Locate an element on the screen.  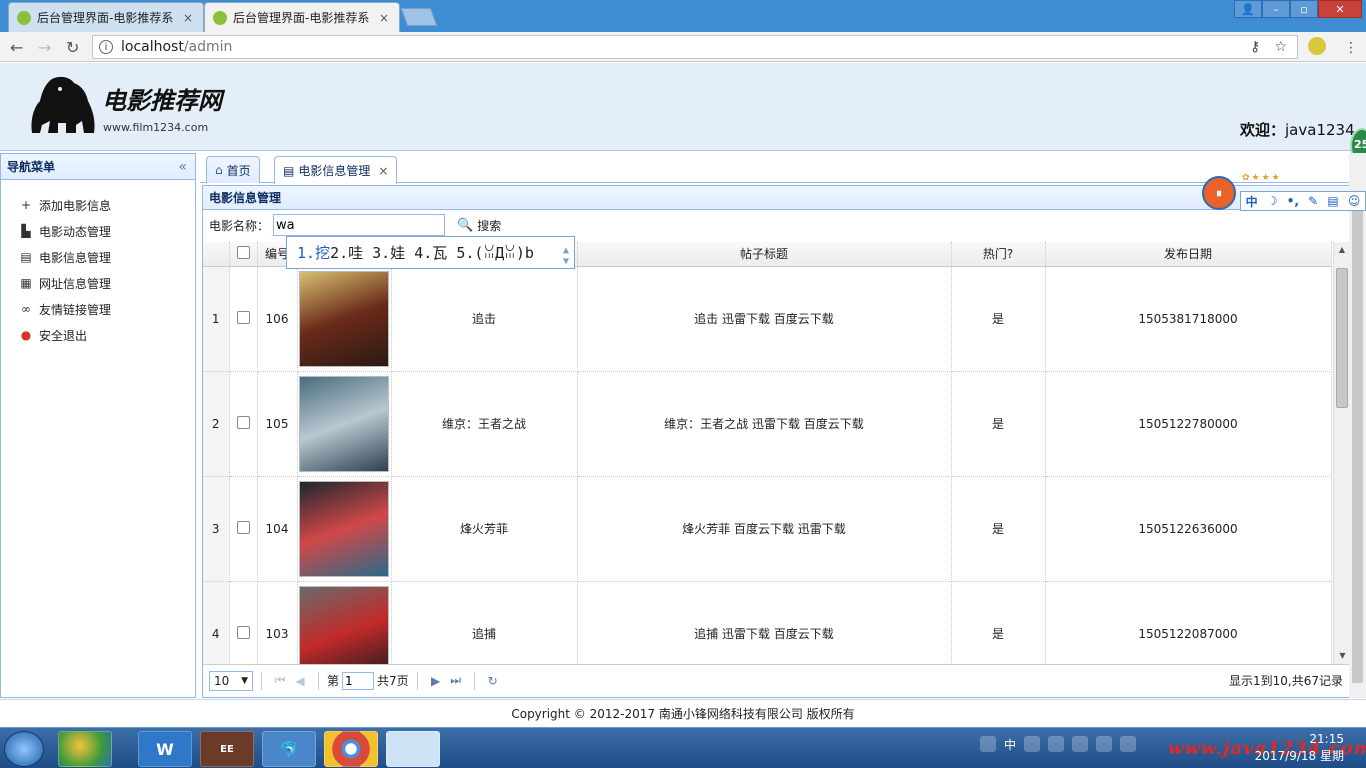
sidebar-item-website-info: ▦ 网址信息管理 is located at coordinates (98, 283).